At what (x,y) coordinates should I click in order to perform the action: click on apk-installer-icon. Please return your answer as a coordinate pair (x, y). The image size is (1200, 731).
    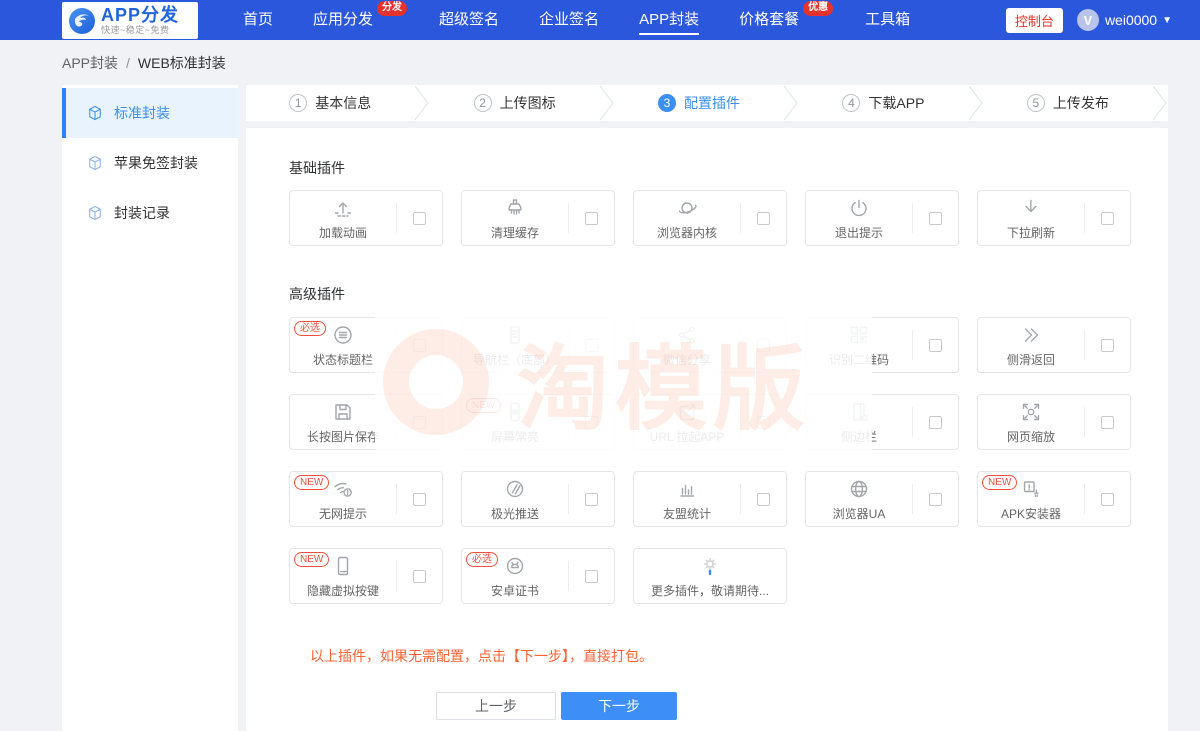
    Looking at the image, I should click on (1031, 488).